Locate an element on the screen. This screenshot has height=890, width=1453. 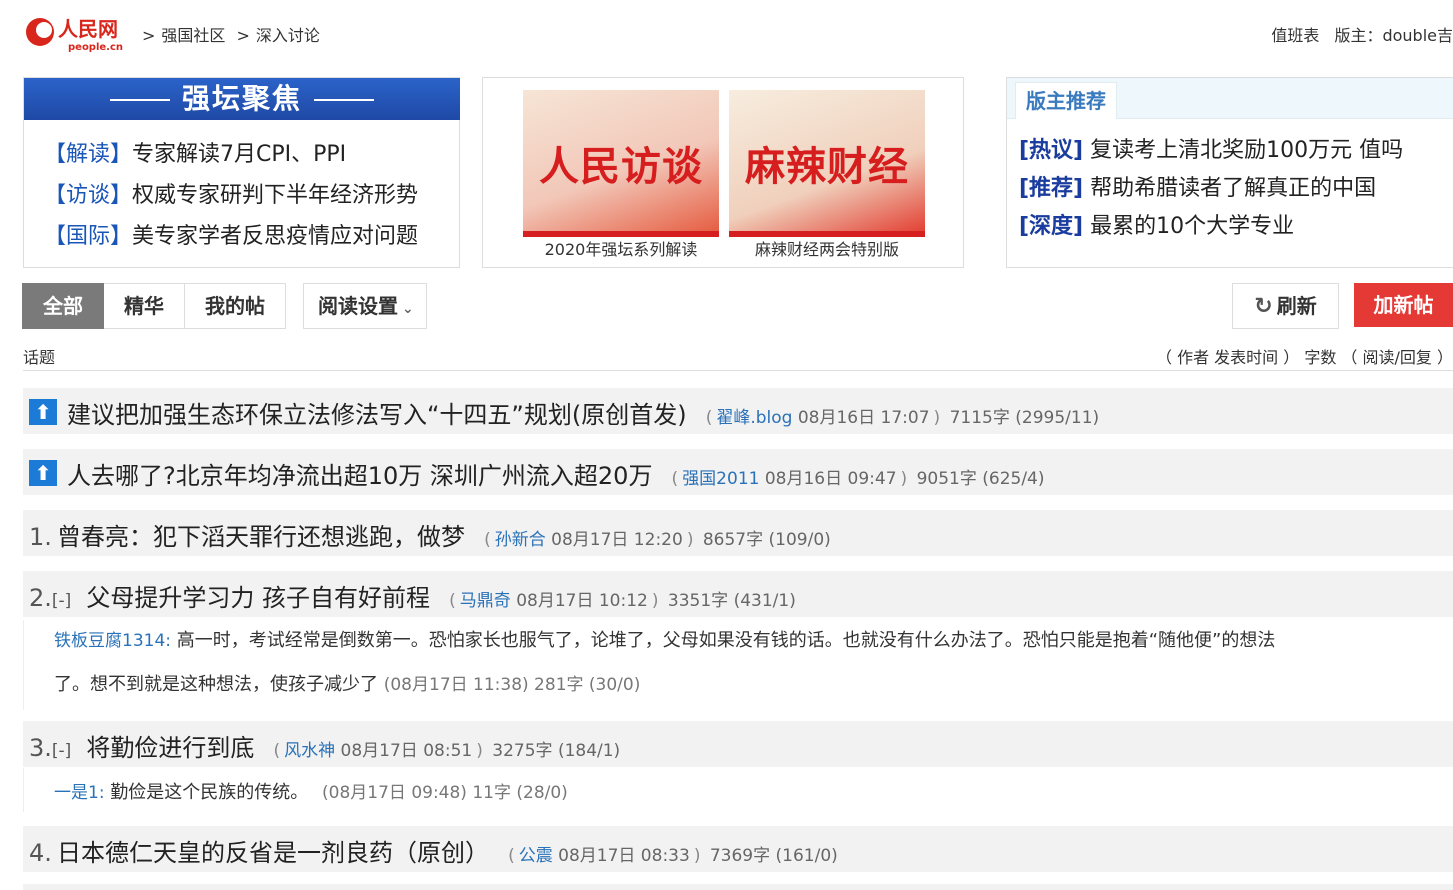
promo-image-interview: 人民访谈 is located at coordinates (621, 163).